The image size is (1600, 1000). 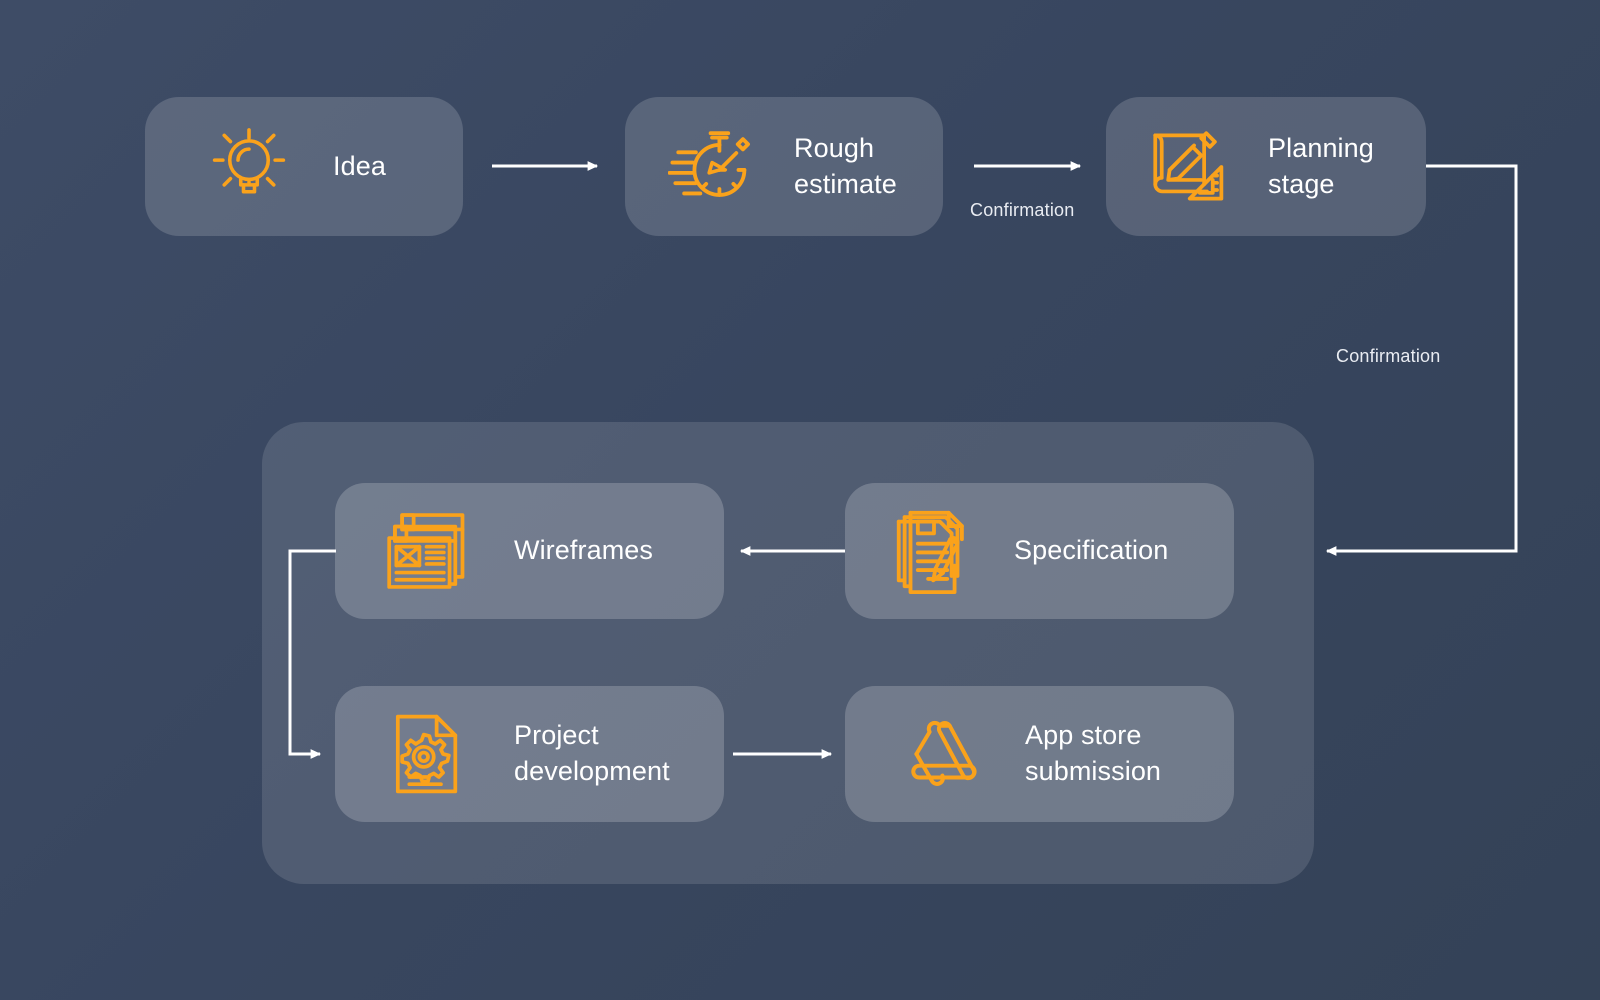 I want to click on node-wireframes-label: Wireframes, so click(x=584, y=550).